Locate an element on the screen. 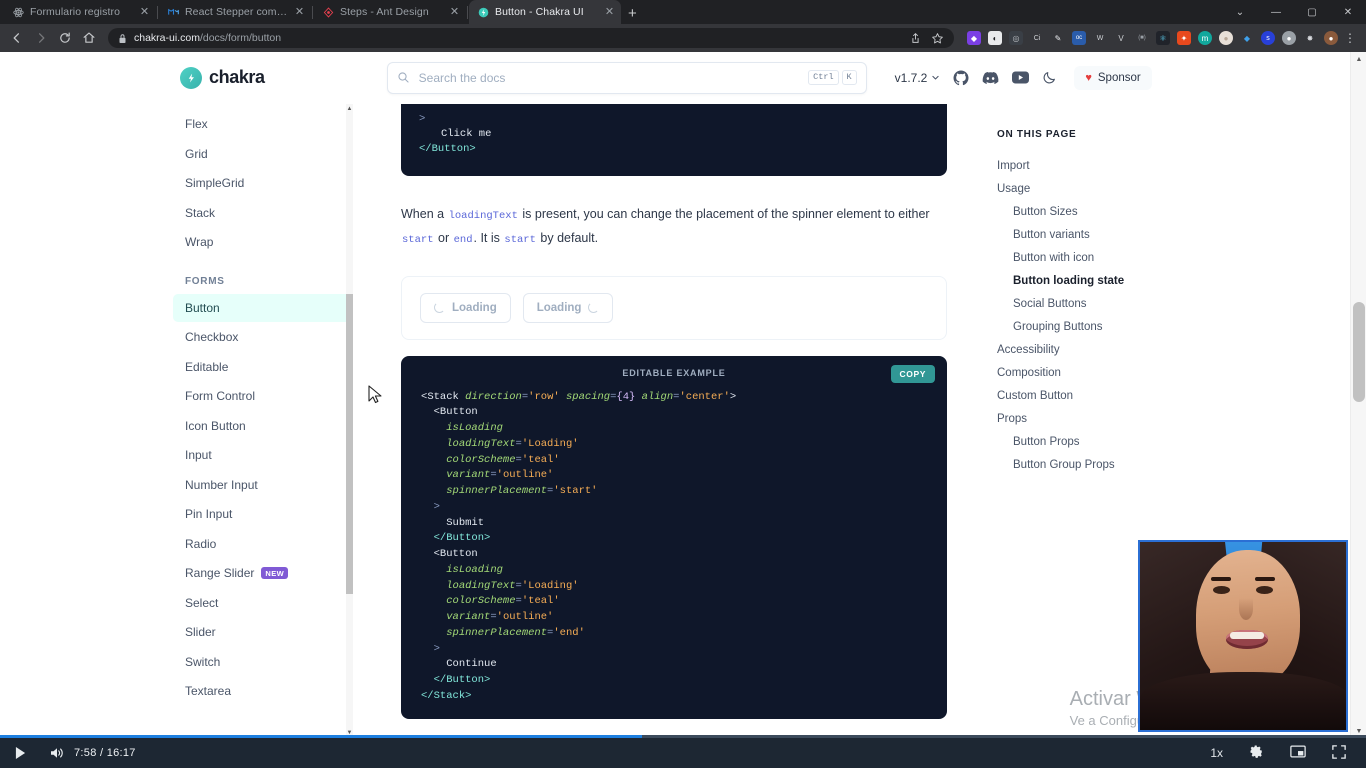  maximize-button: ▢ is located at coordinates (1312, 12).